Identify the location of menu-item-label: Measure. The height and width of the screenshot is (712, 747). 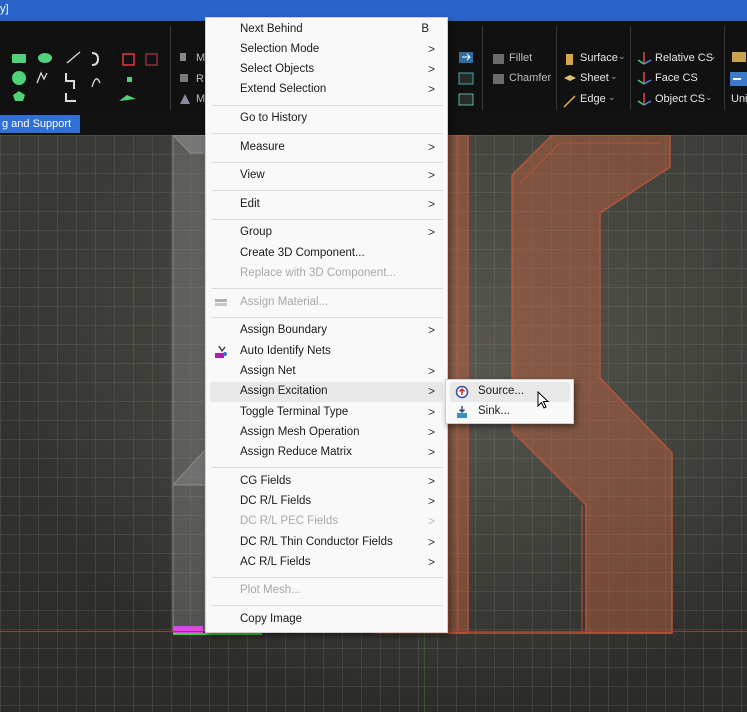
(262, 147).